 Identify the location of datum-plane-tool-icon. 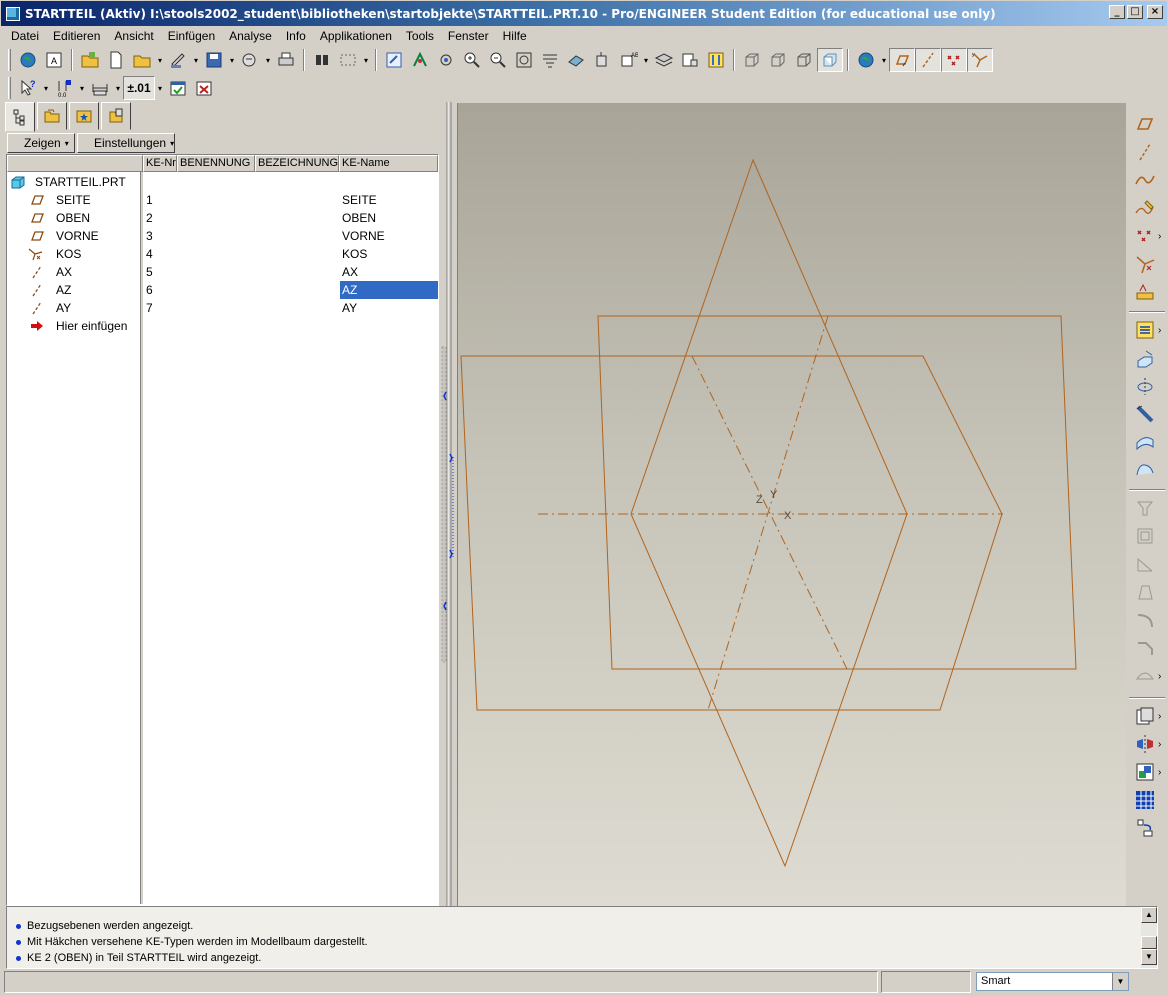
(1145, 124).